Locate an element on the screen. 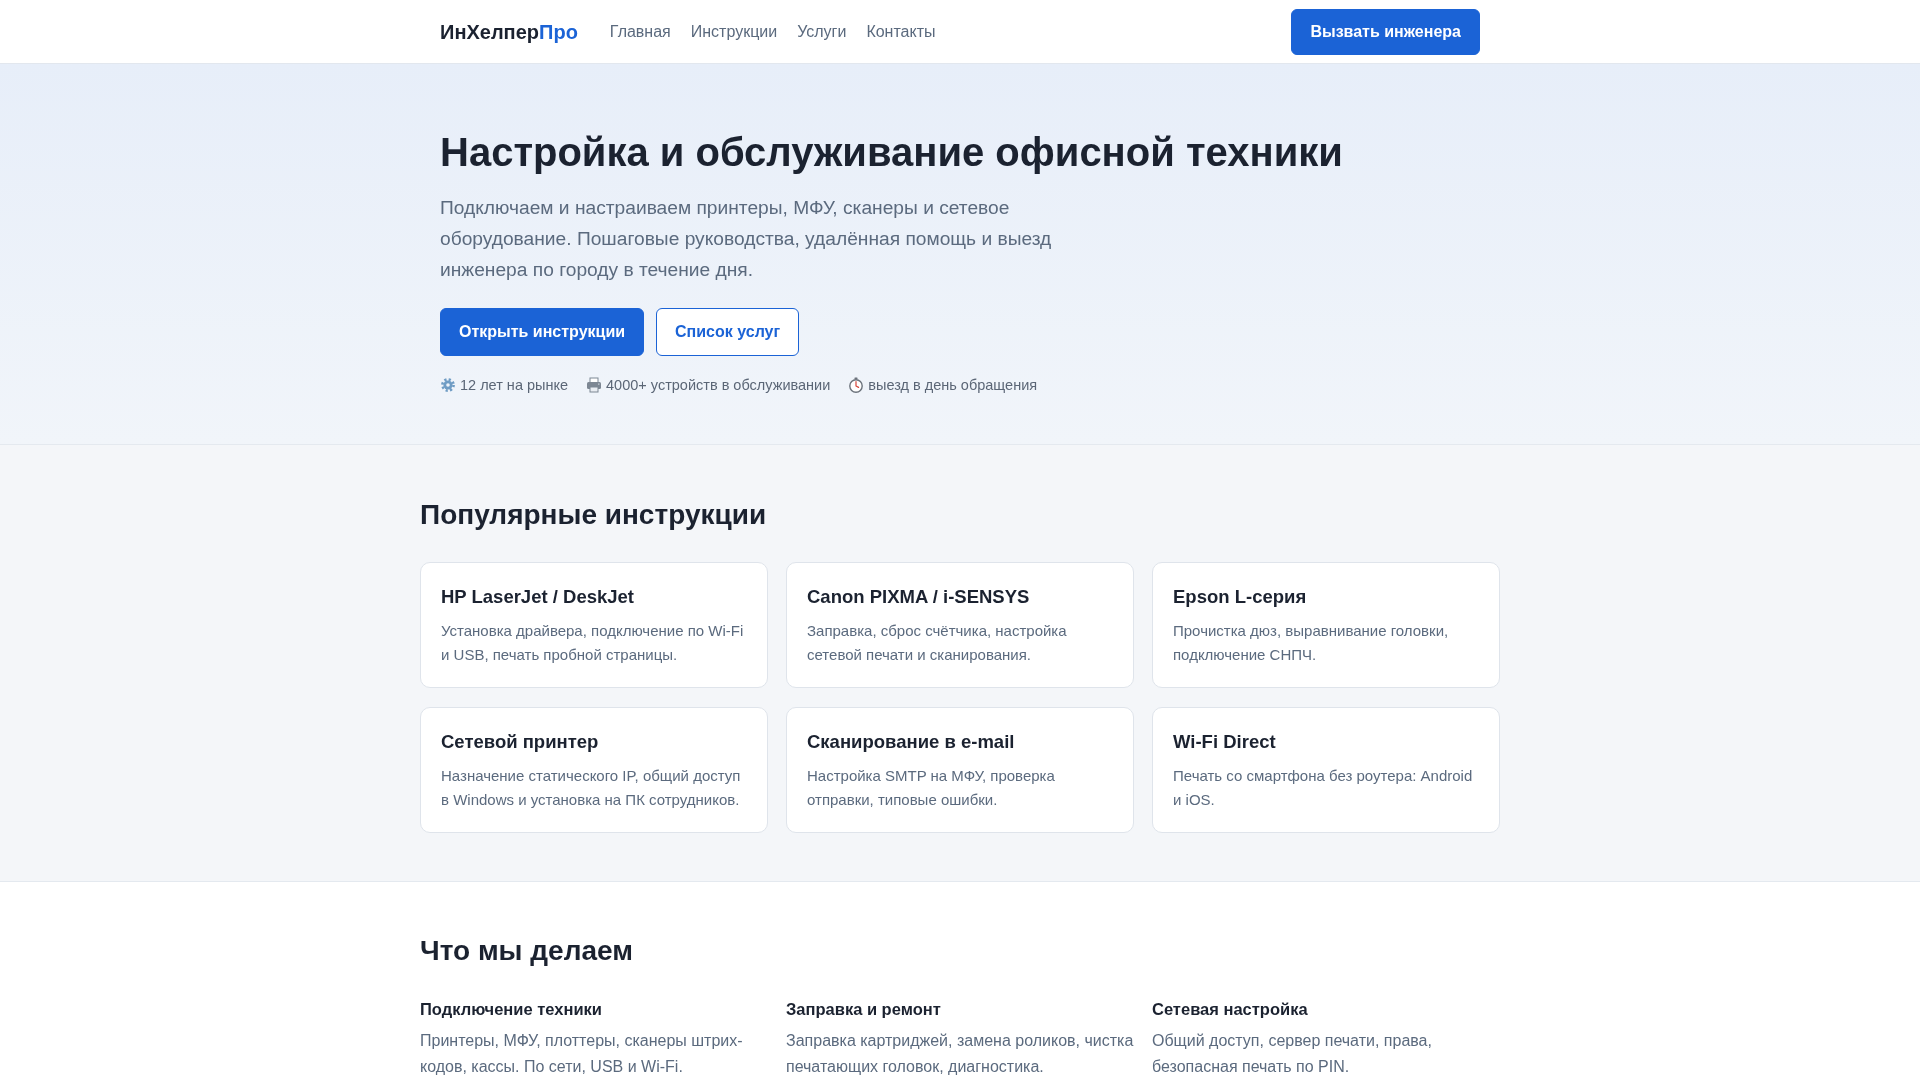 This screenshot has width=1920, height=1080. instruction-card: Epson L-серия Прочистка дюз, выравнивание головки, подключение СНПЧ. is located at coordinates (1326, 625).